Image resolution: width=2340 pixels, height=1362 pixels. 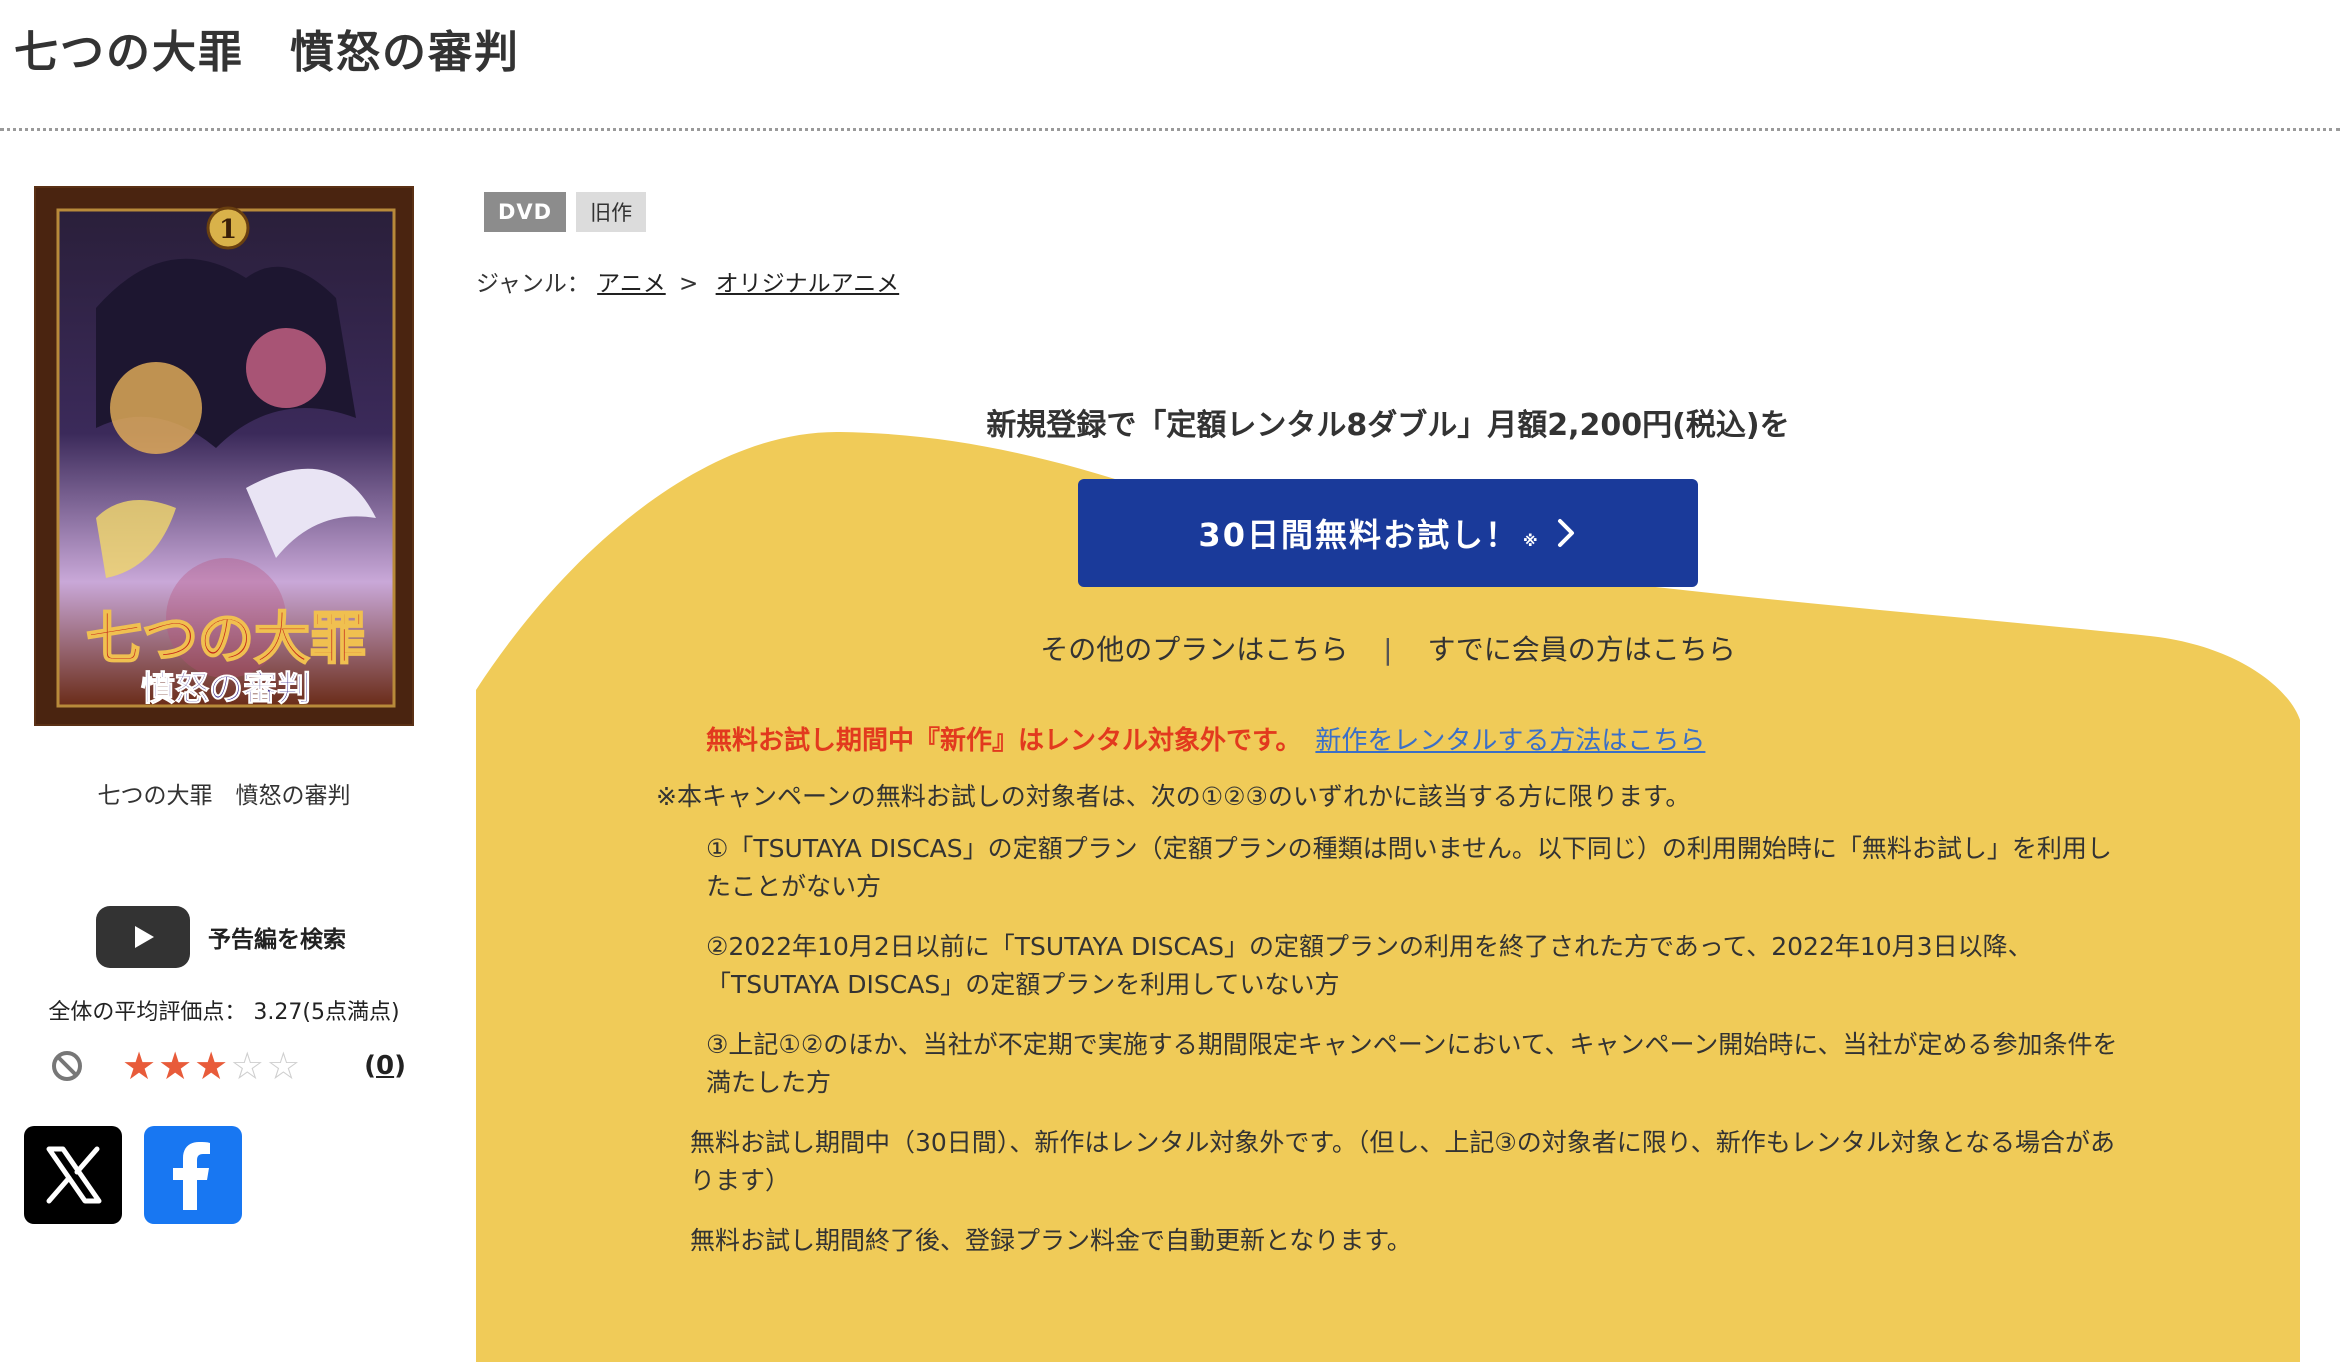 I want to click on jacket-volume-number: 1, so click(x=228, y=230).